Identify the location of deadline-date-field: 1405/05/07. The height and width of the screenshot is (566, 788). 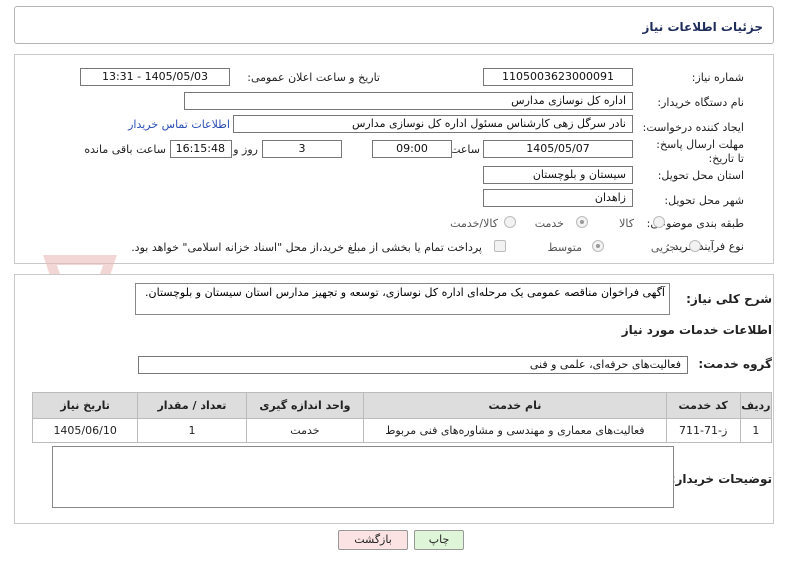
(558, 149).